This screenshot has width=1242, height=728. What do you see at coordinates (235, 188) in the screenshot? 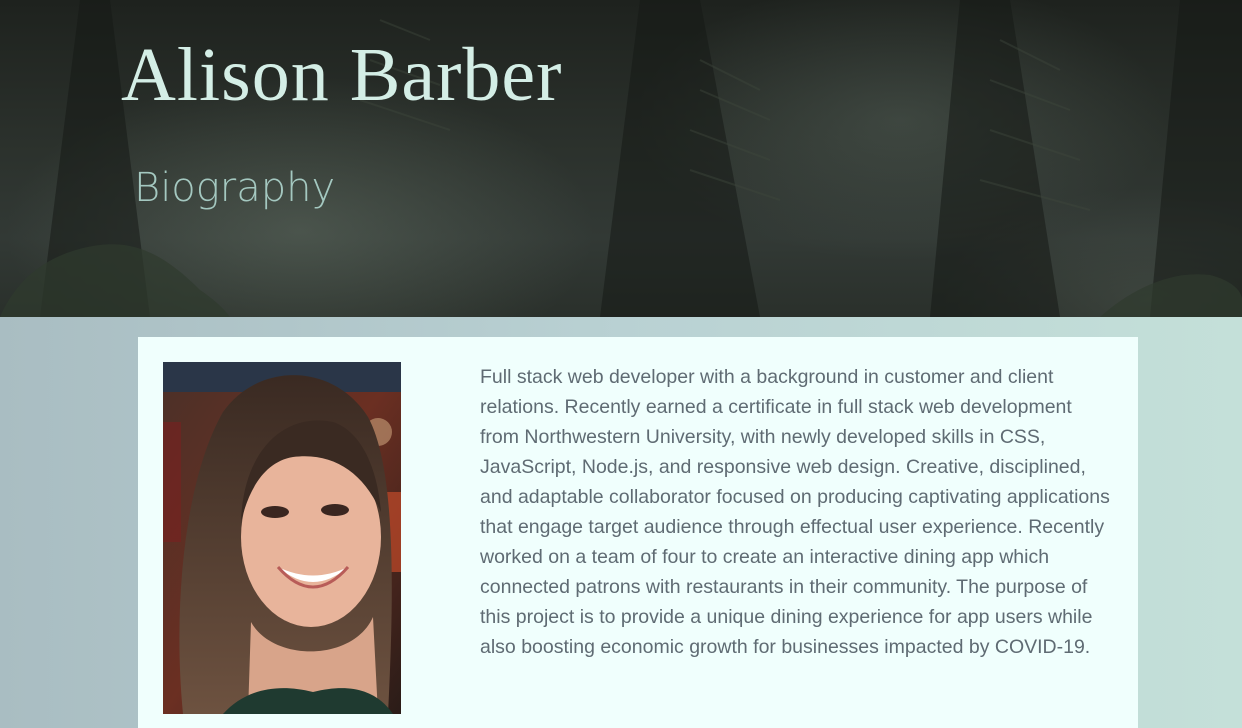
I see `section-title: Biography` at bounding box center [235, 188].